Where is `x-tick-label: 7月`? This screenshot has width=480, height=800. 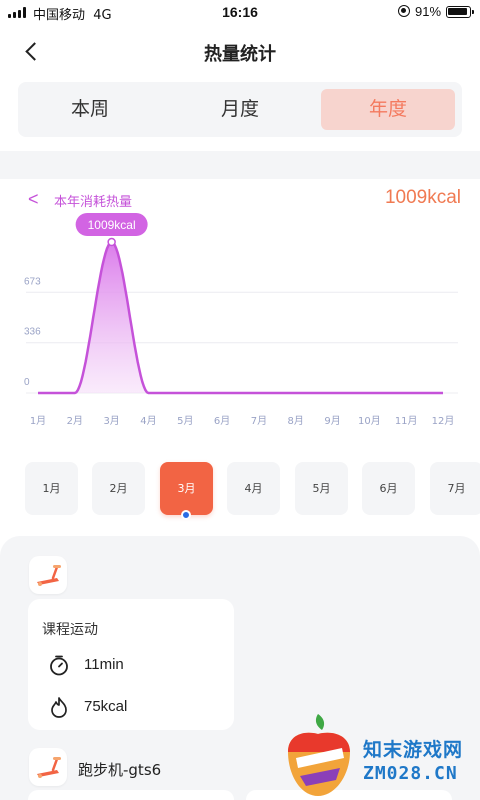 x-tick-label: 7月 is located at coordinates (259, 421).